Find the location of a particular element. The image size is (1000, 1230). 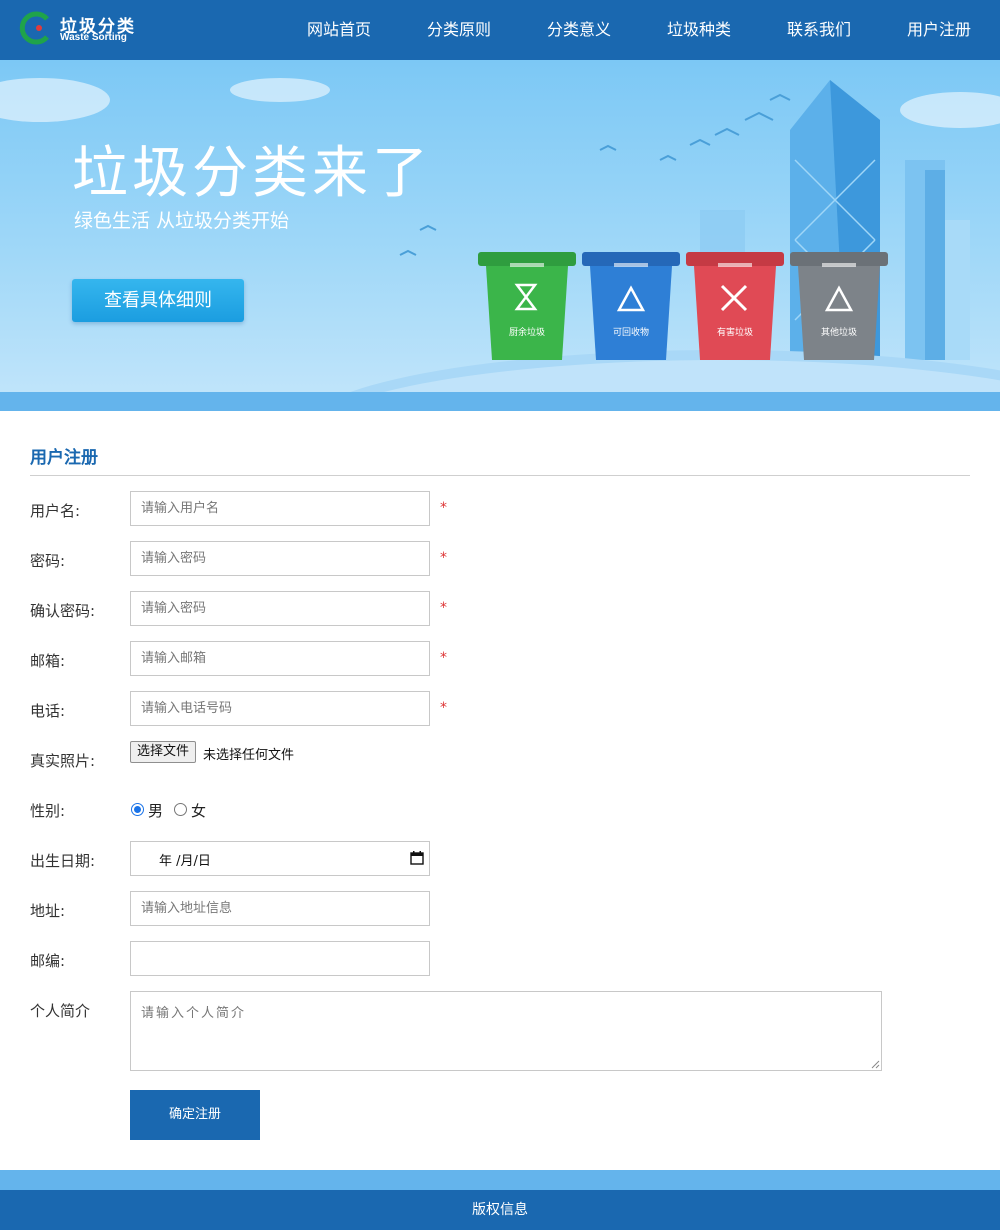

gender-label: 性别: is located at coordinates (48, 811).